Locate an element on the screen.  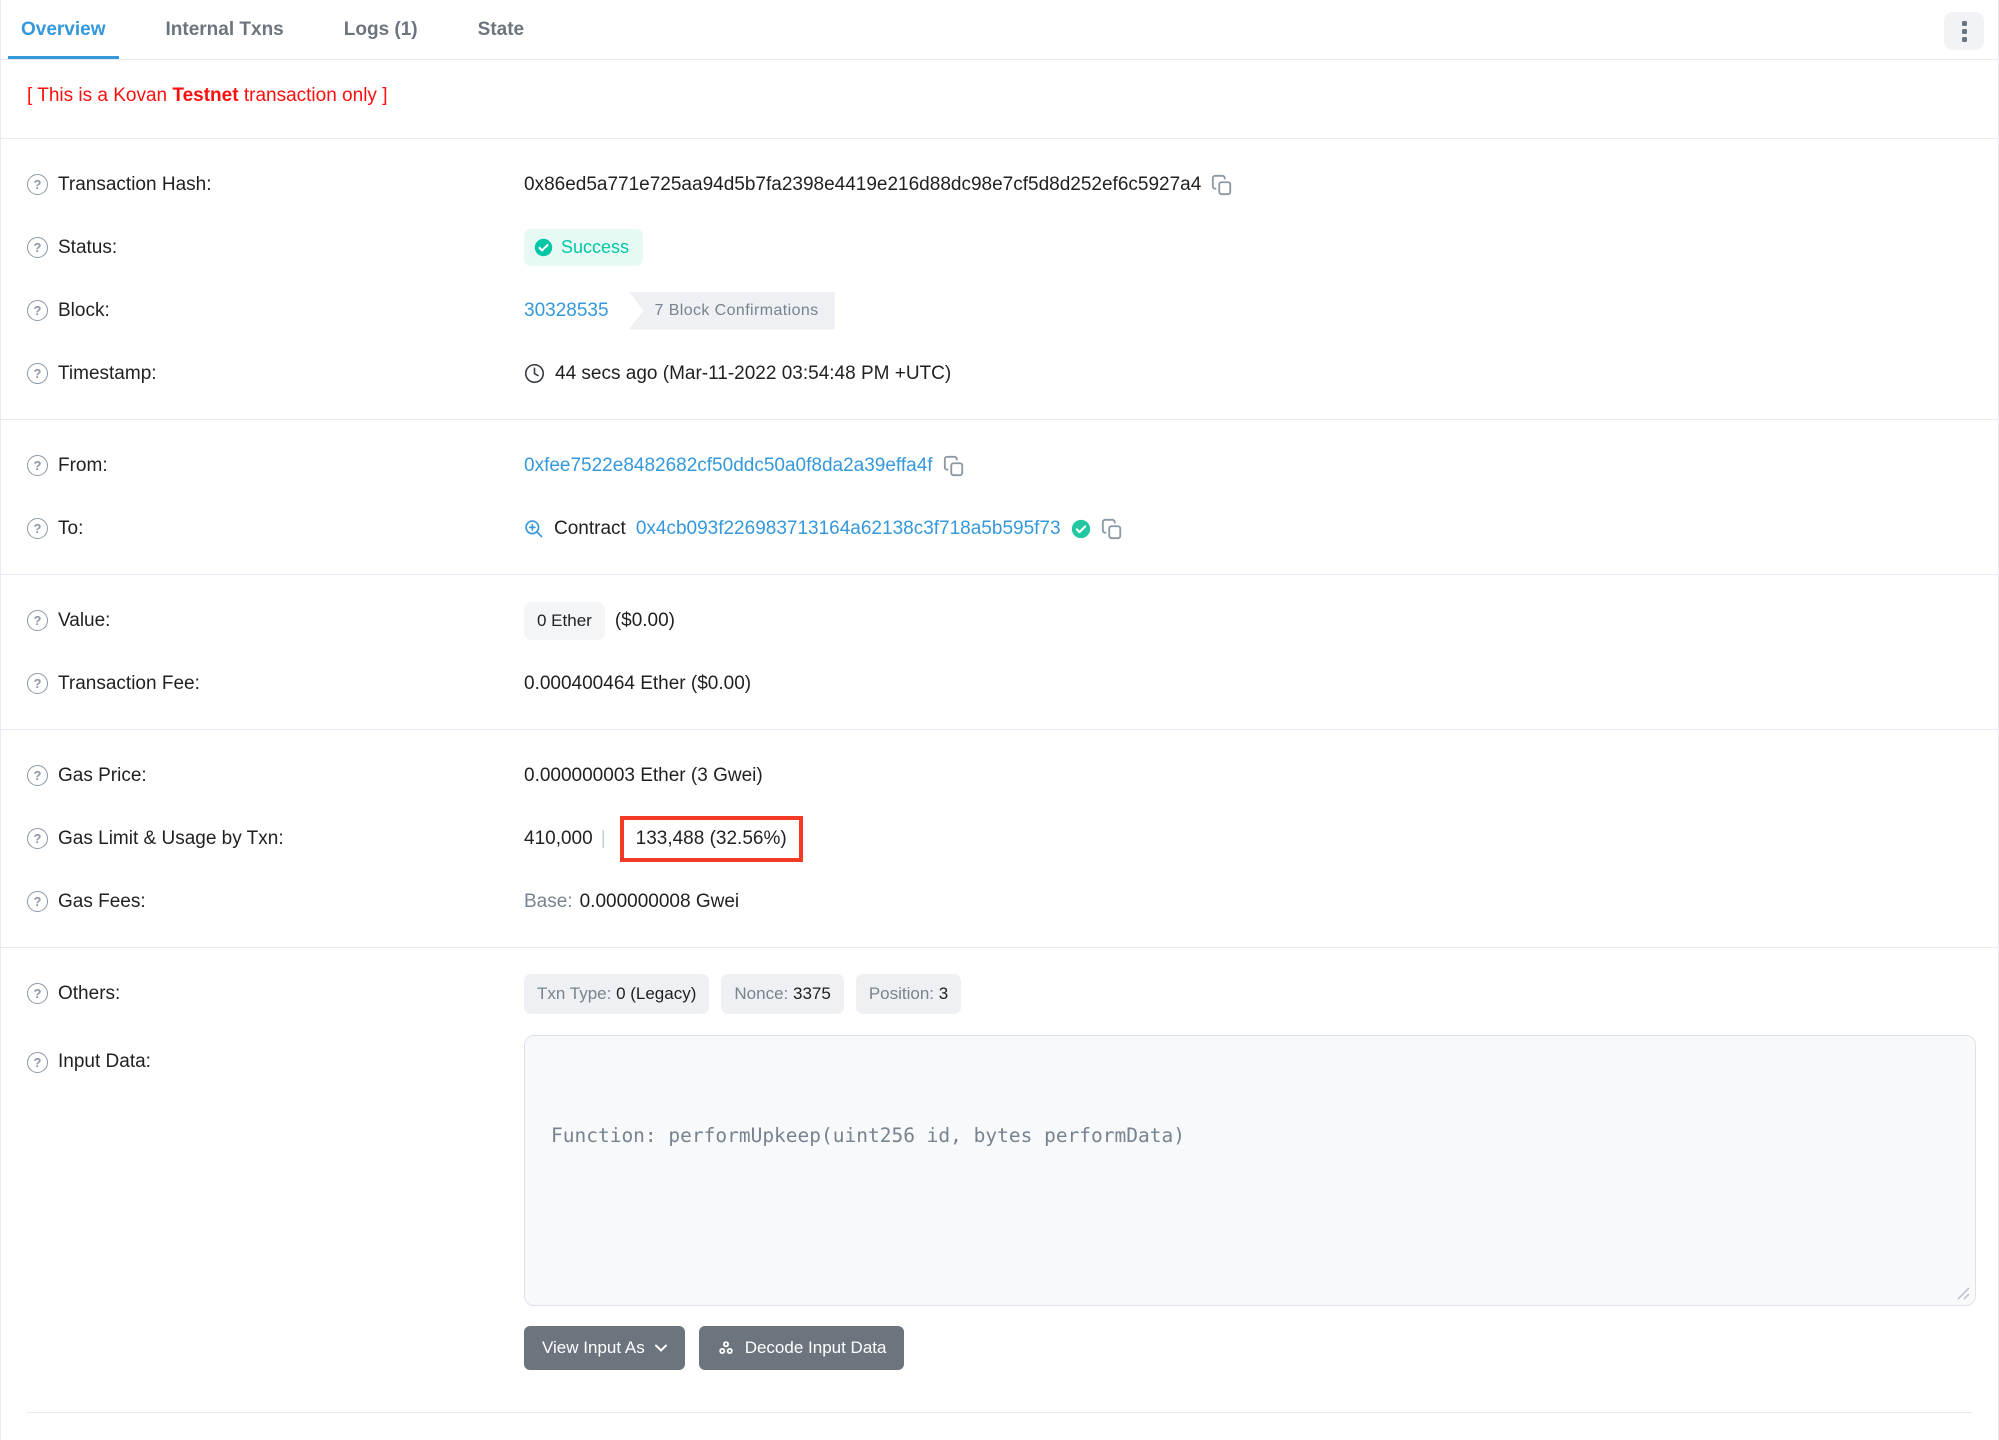
view-input-as-button: View Input As is located at coordinates (604, 1348).